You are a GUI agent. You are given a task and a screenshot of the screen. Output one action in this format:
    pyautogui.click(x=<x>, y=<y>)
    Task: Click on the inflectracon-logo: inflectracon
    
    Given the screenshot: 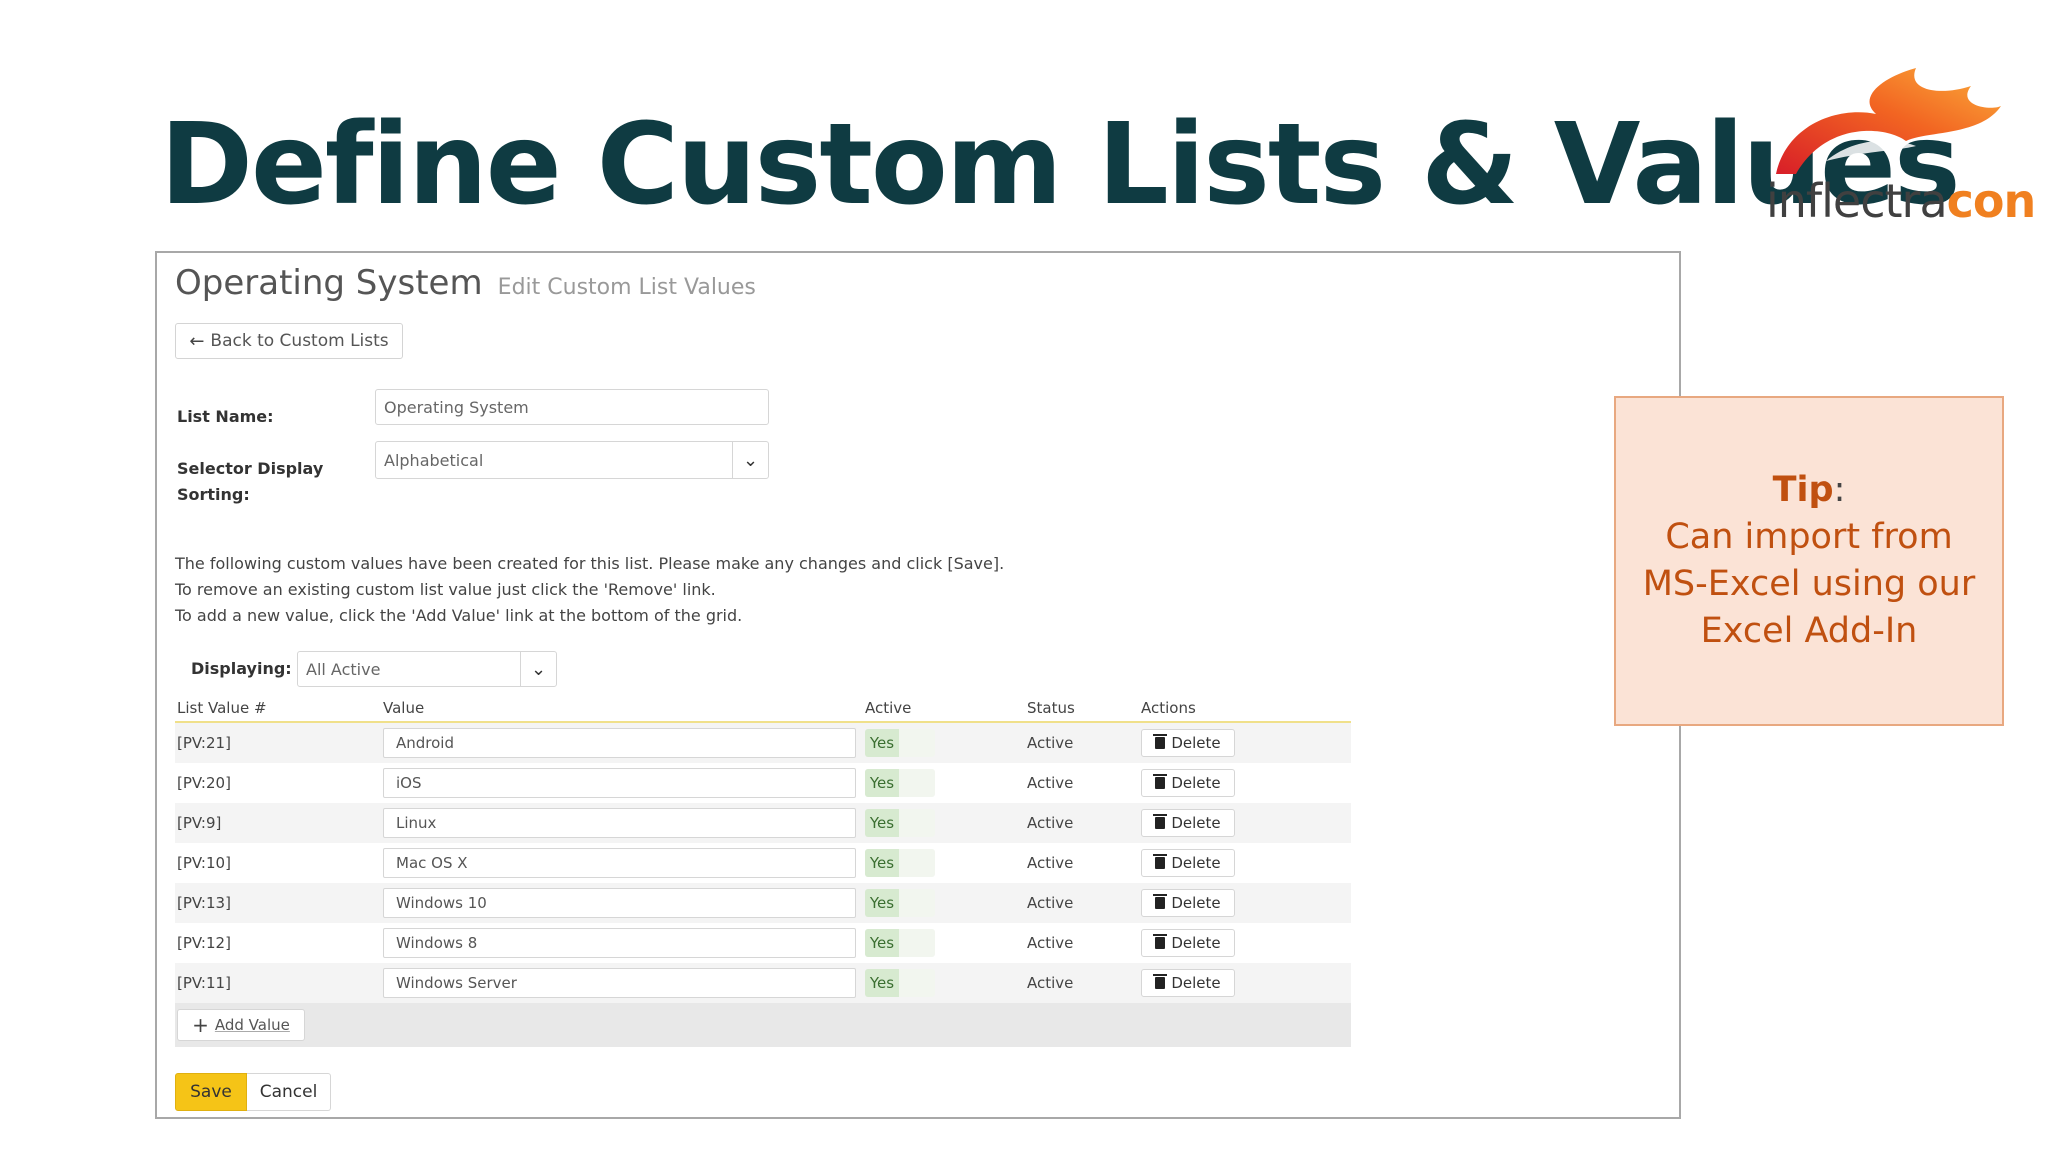 What is the action you would take?
    pyautogui.click(x=1901, y=151)
    